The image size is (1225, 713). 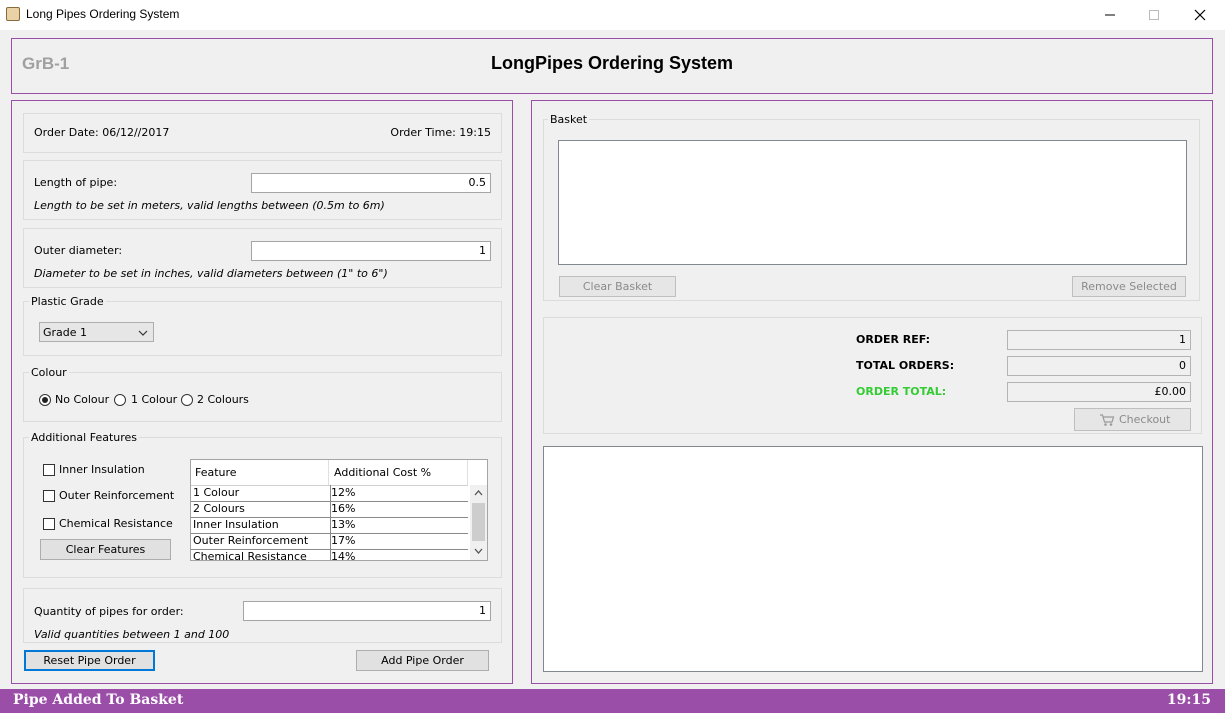 I want to click on order-time: Order Time: 19:15, so click(x=440, y=132).